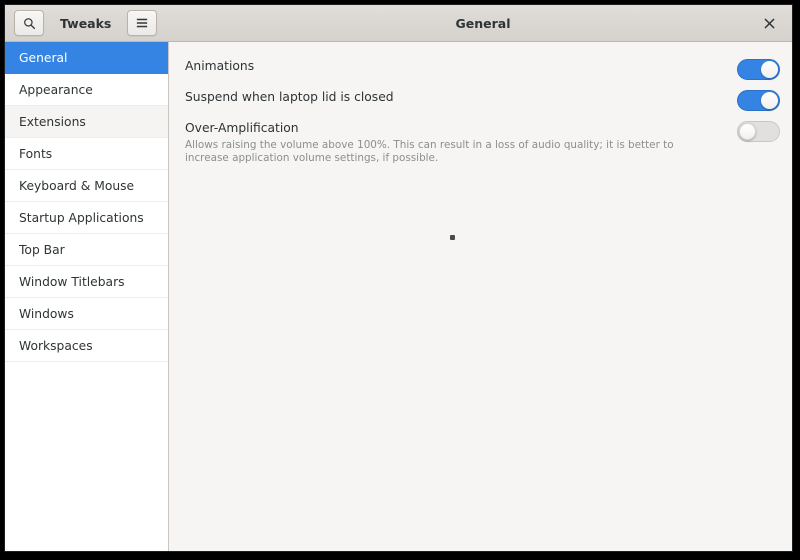 This screenshot has height=560, width=800. What do you see at coordinates (56, 89) in the screenshot?
I see `sidebar-item-label: Appearance` at bounding box center [56, 89].